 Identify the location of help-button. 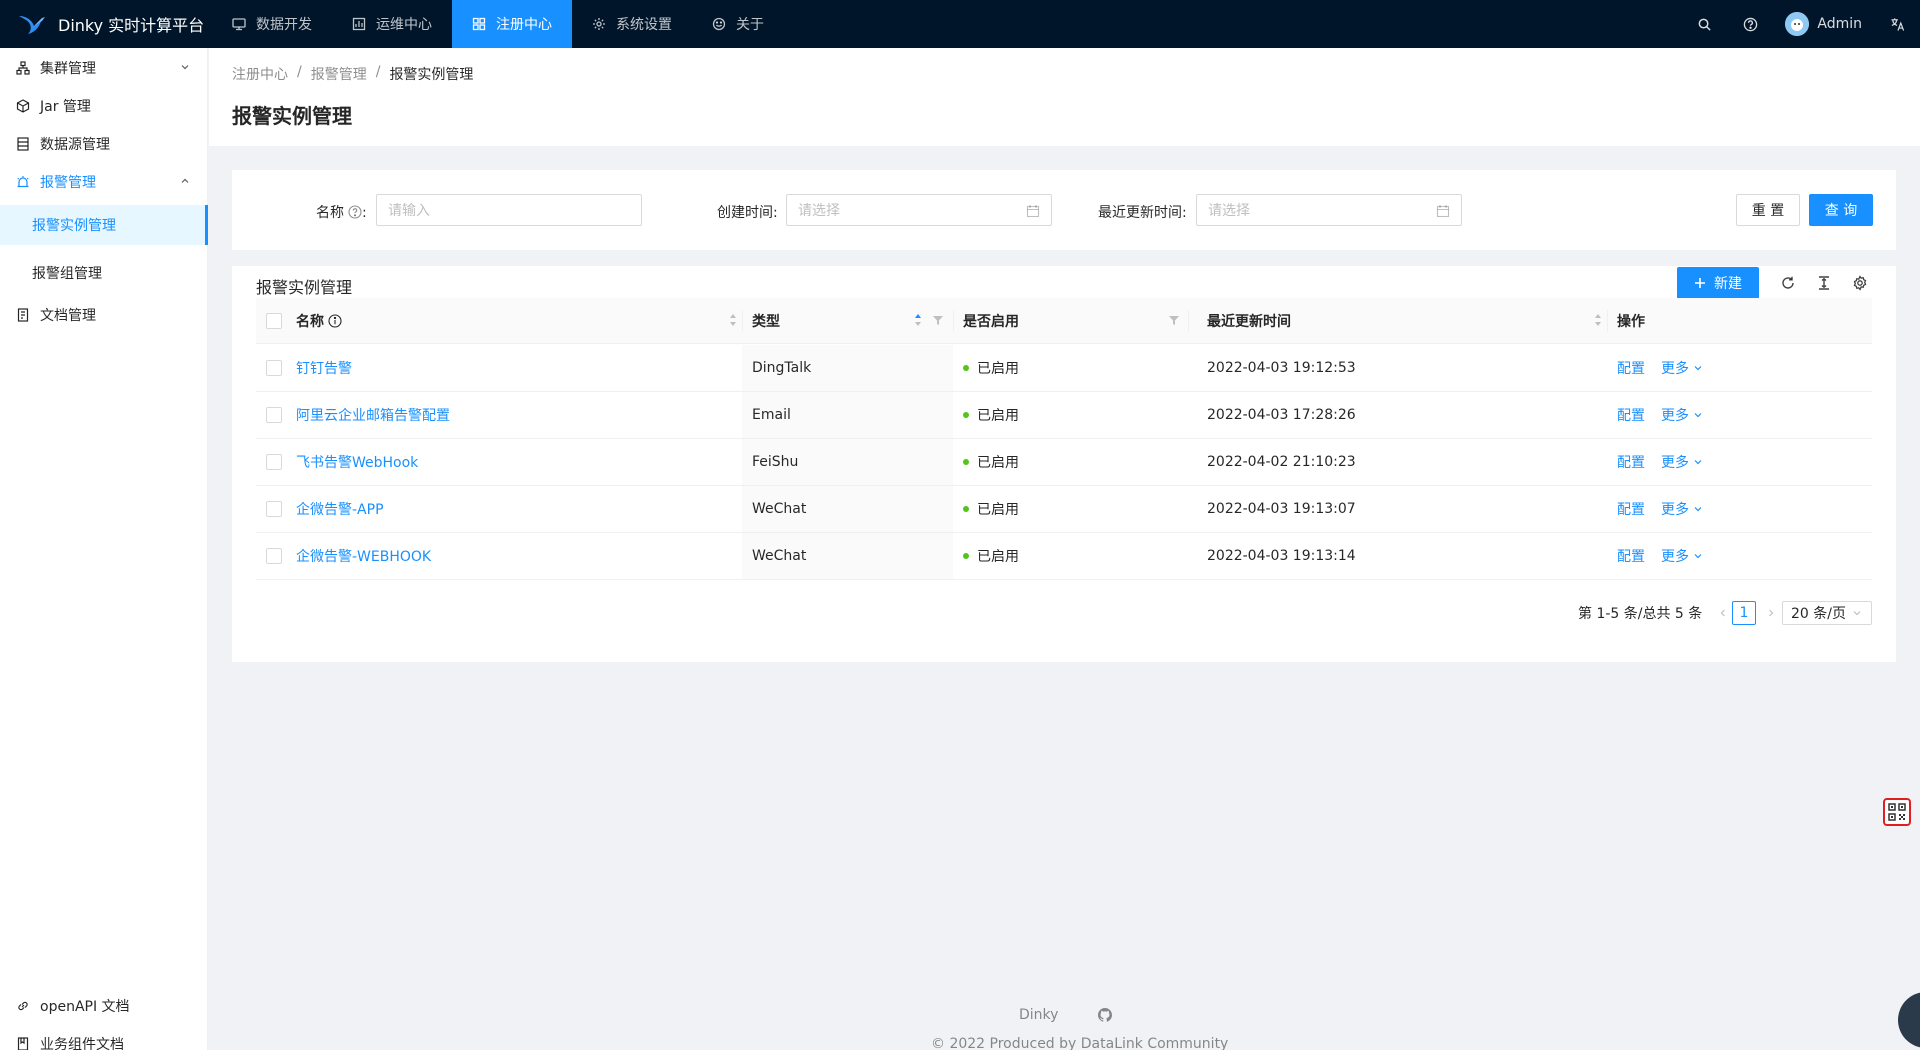
(1750, 24).